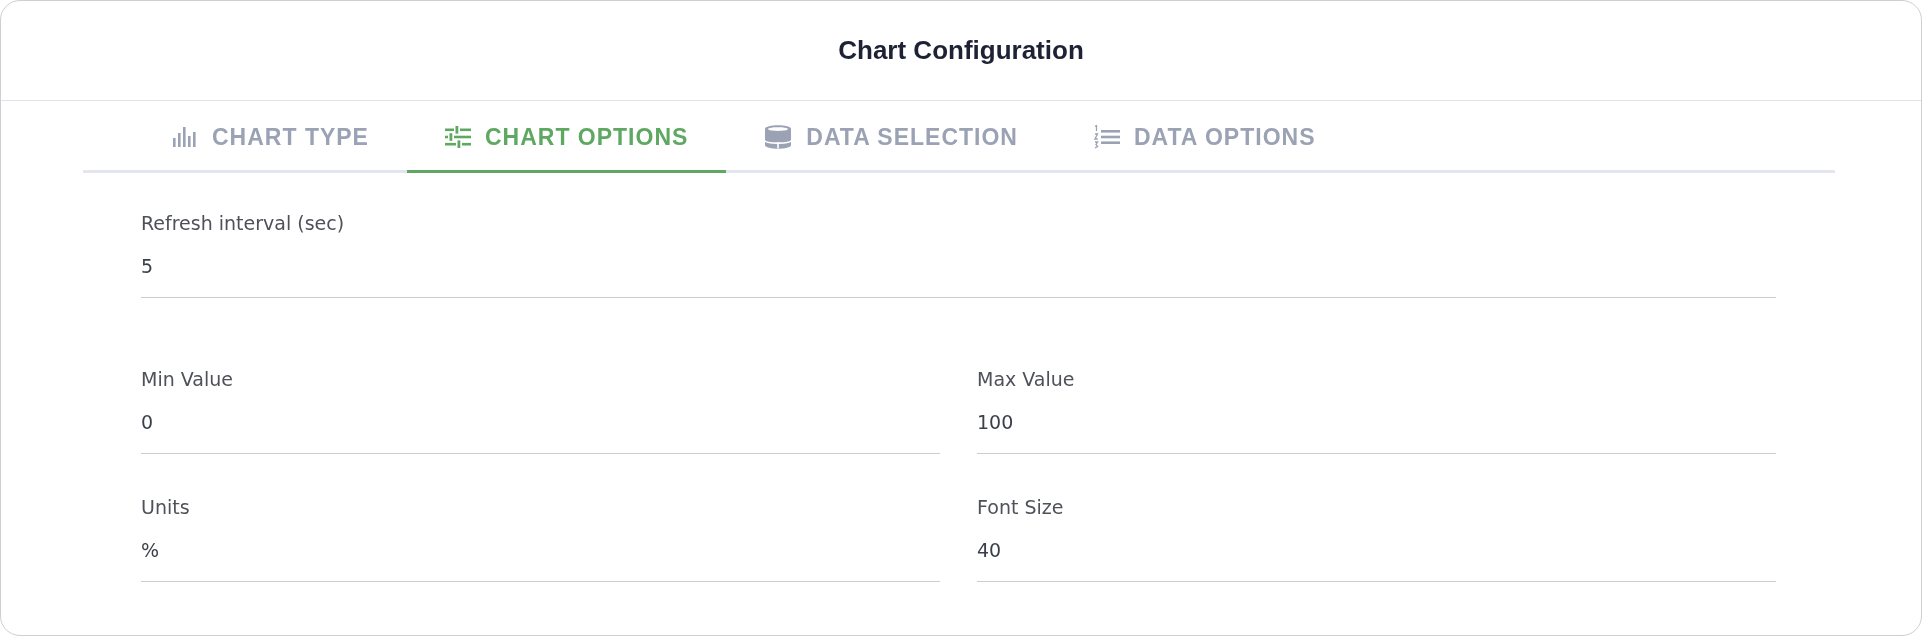 Image resolution: width=1922 pixels, height=636 pixels. What do you see at coordinates (457, 137) in the screenshot?
I see `sliders-icon` at bounding box center [457, 137].